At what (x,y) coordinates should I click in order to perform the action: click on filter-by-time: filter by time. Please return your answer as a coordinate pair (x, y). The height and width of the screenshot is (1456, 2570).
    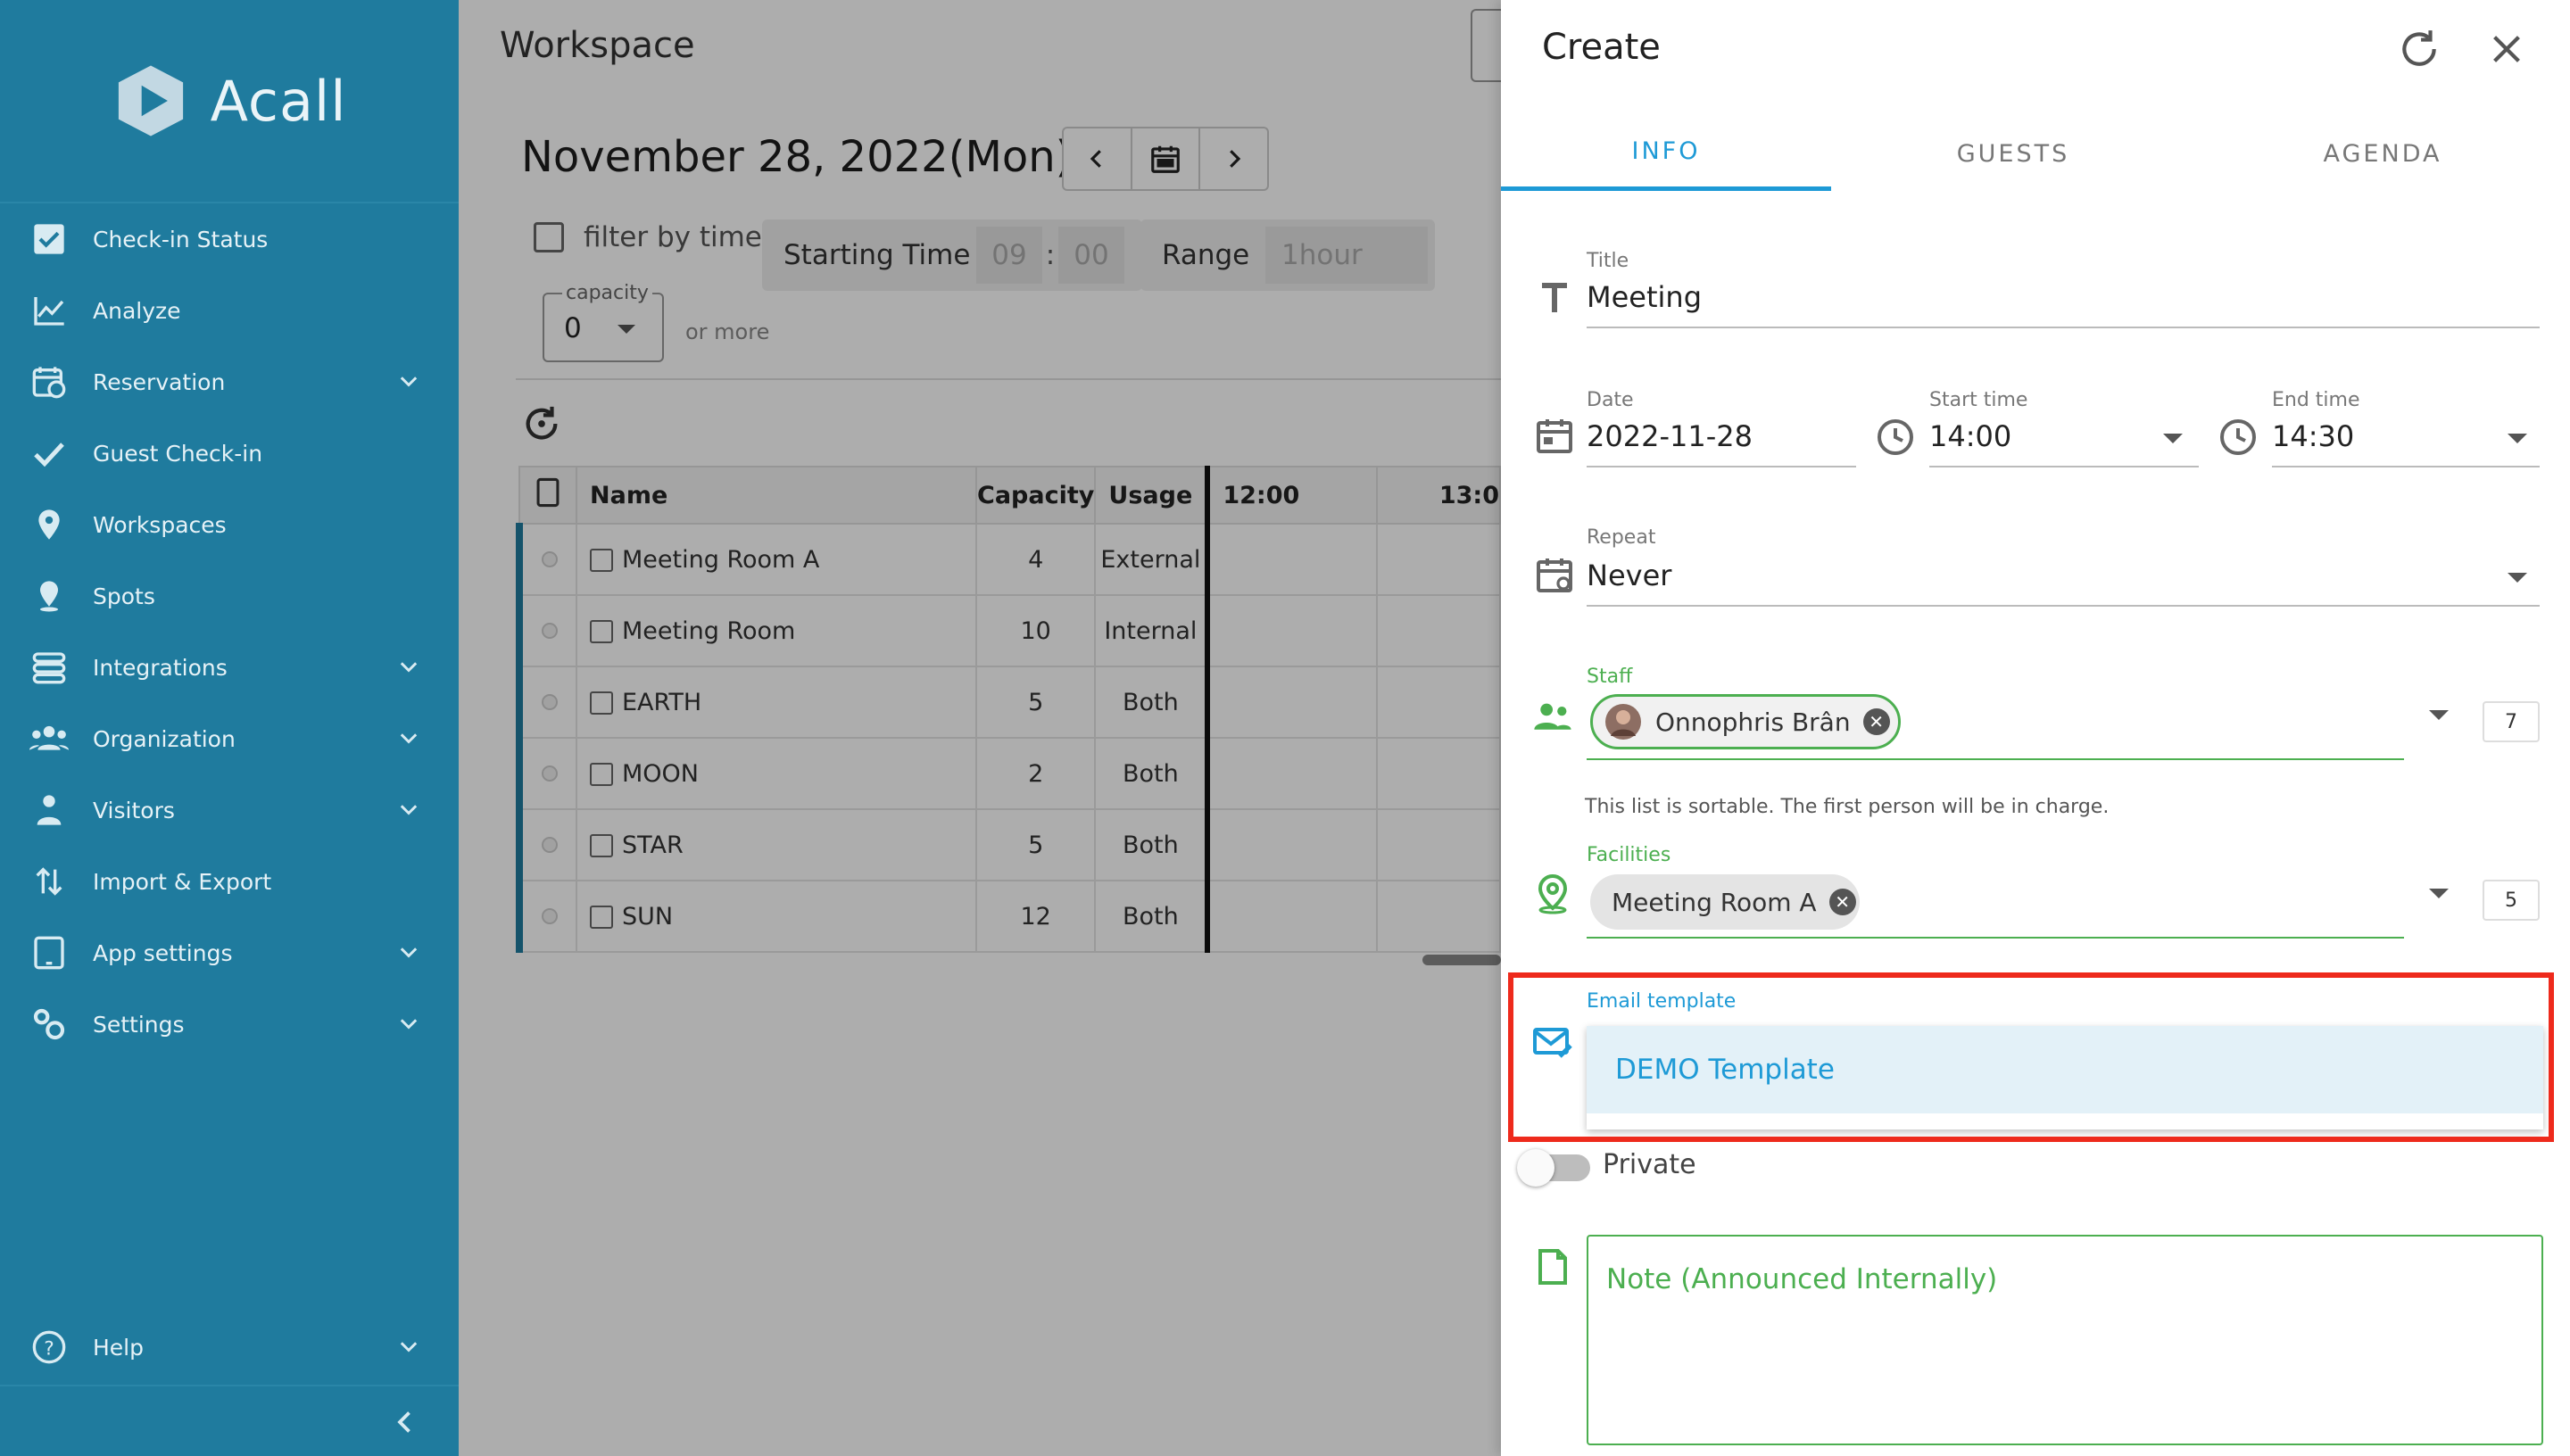
    Looking at the image, I should click on (648, 237).